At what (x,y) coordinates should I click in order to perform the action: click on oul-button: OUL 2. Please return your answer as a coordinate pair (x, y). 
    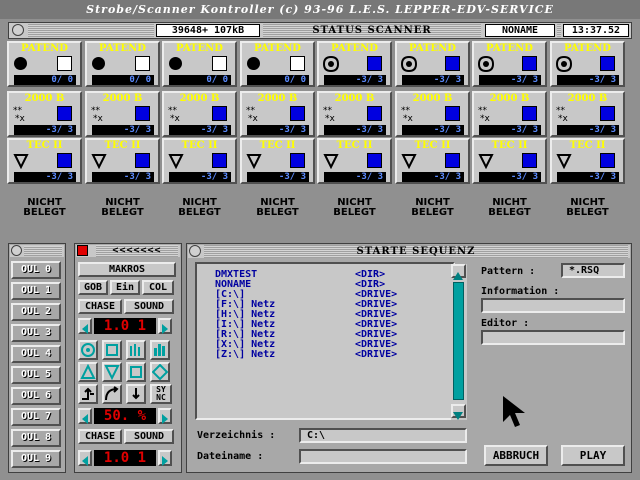
    Looking at the image, I should click on (36, 312).